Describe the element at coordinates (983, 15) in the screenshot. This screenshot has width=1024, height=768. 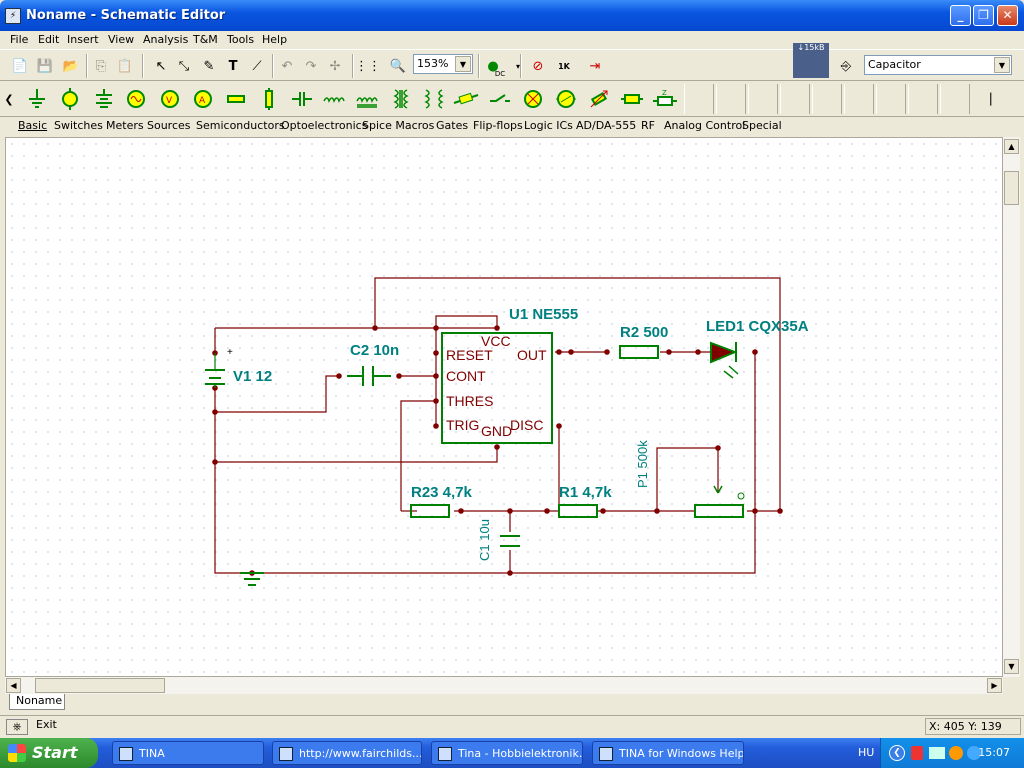
I see `maximize-button: ❐` at that location.